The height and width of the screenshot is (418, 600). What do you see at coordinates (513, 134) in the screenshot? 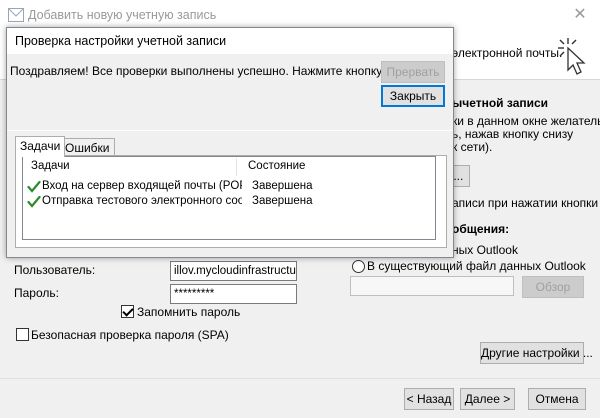
I see `settings-hint-line: ь, нажав кнопку снизу` at bounding box center [513, 134].